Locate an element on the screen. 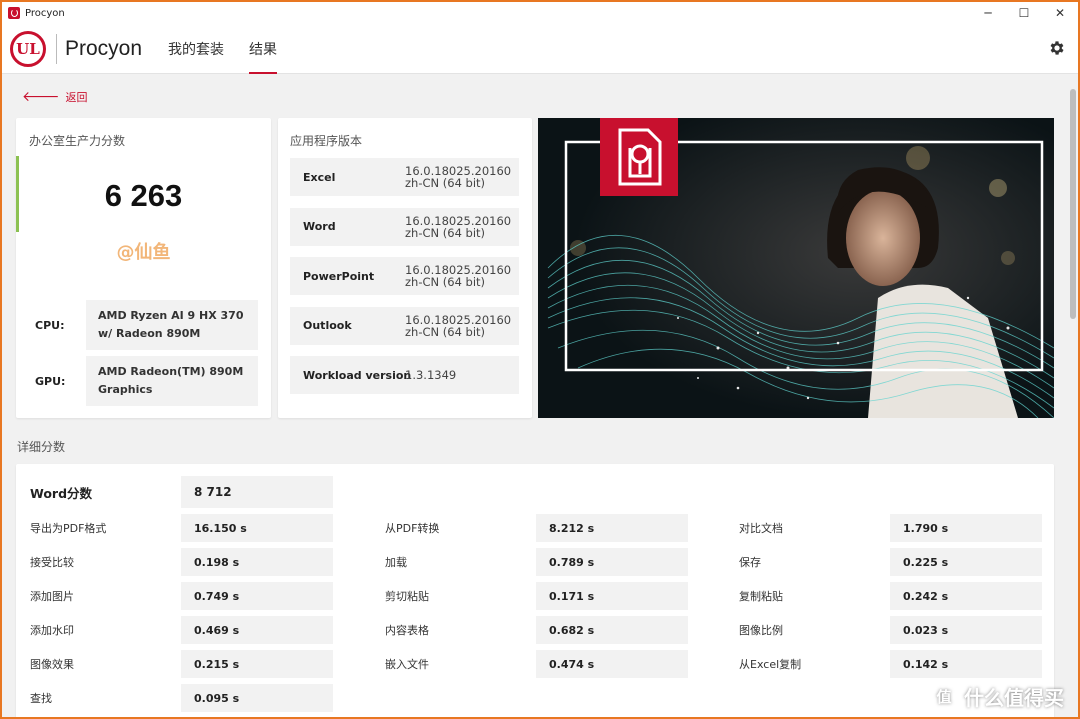 The width and height of the screenshot is (1080, 719). metric-label: 添加水印 is located at coordinates (52, 630).